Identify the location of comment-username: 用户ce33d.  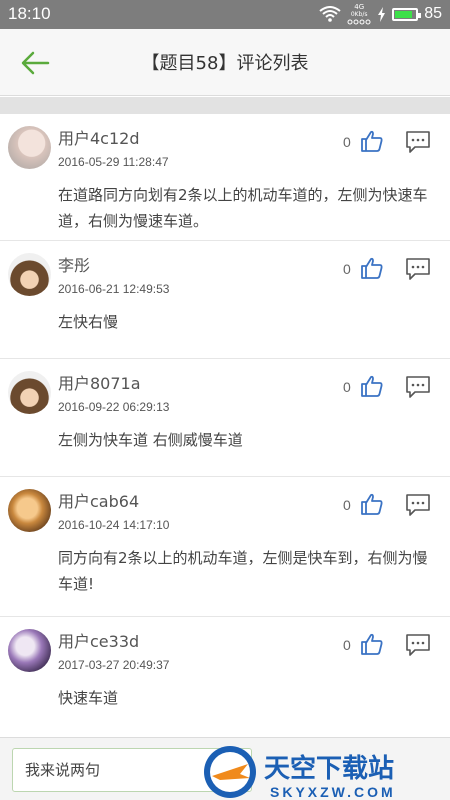
(98, 640).